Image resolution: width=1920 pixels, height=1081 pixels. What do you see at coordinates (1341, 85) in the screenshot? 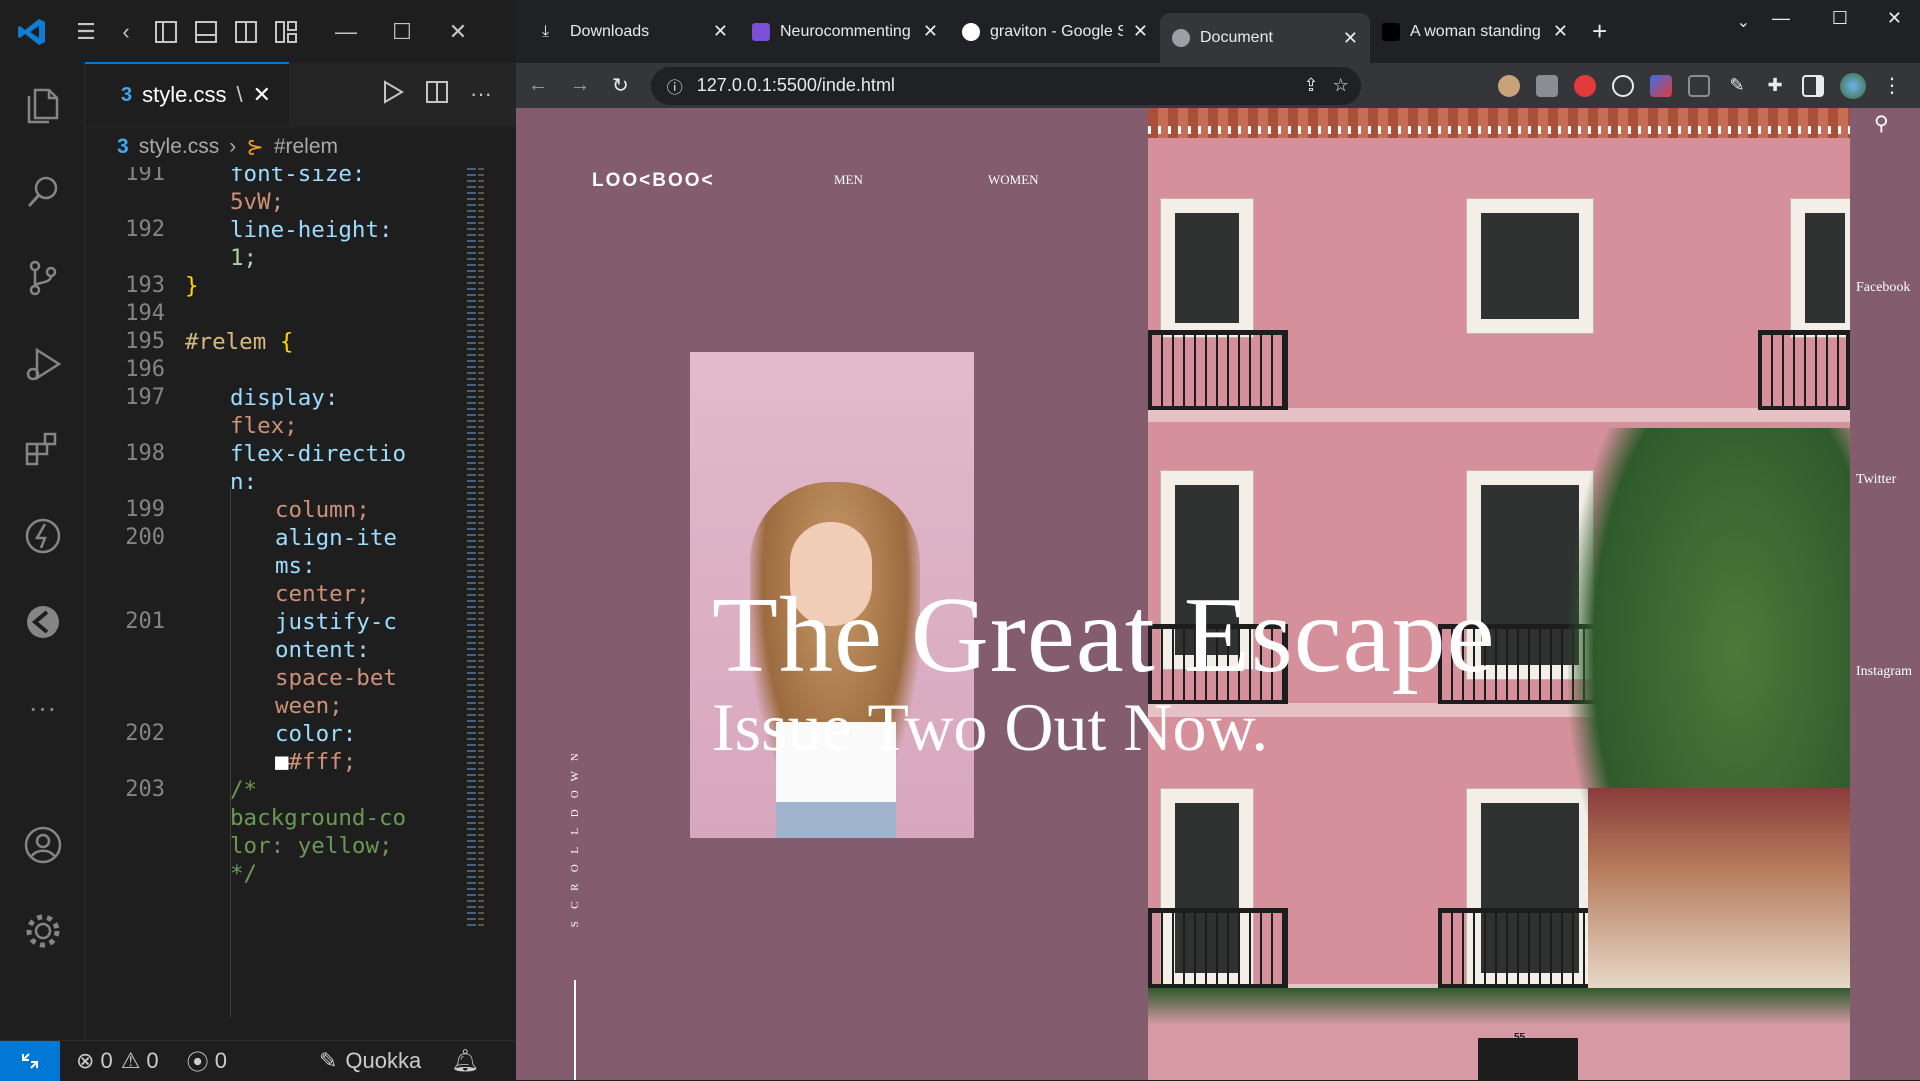
I see `bookmark-star-icon: ☆` at bounding box center [1341, 85].